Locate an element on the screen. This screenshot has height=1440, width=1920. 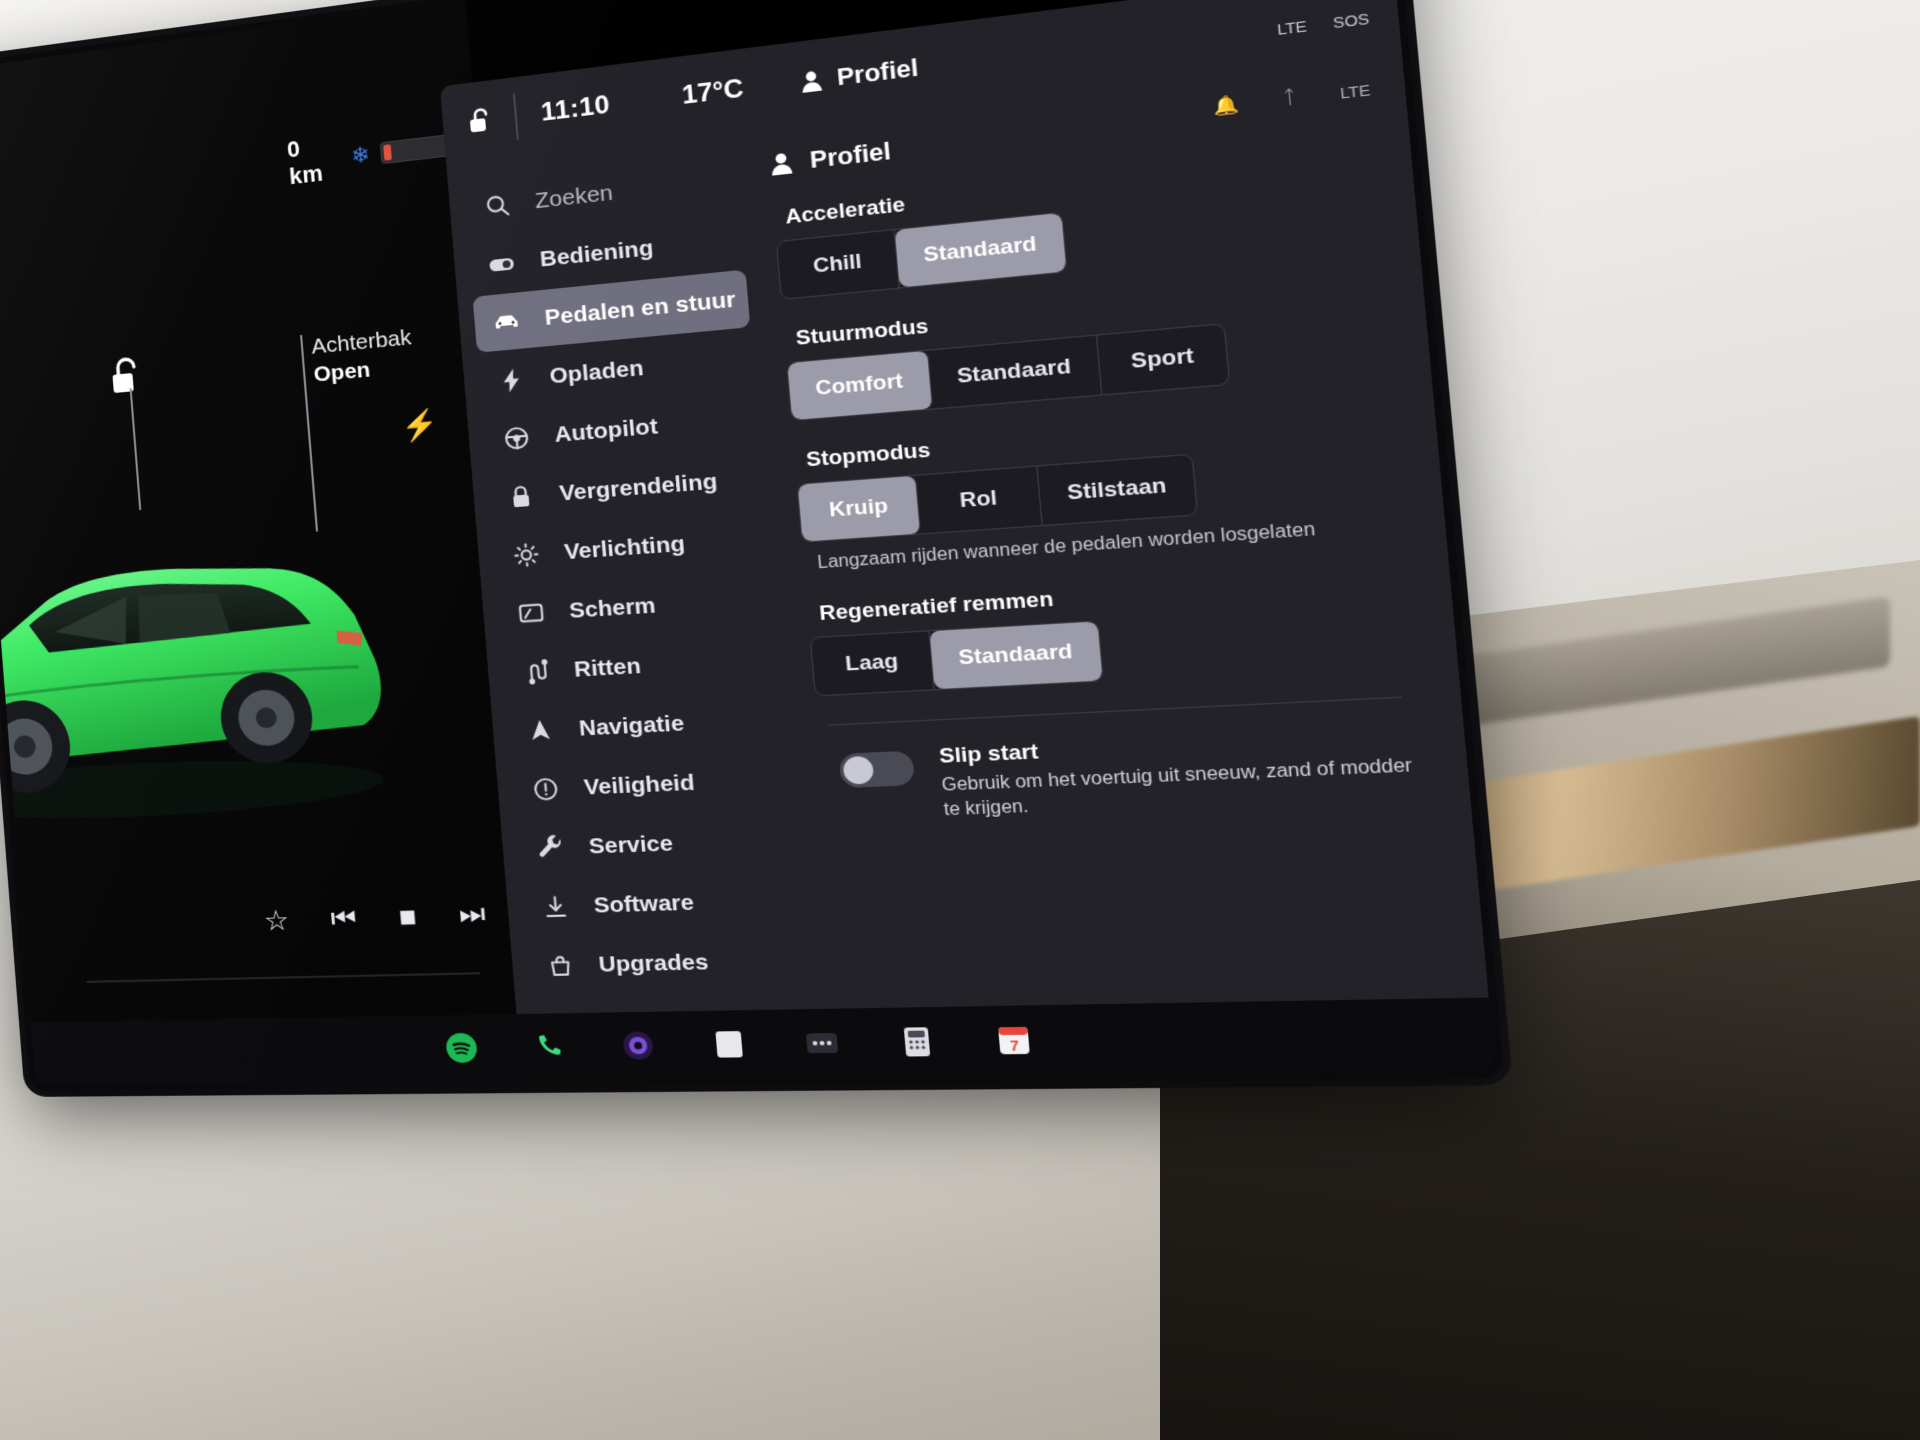
sidebar-item-label: Verlichting is located at coordinates (624, 547).